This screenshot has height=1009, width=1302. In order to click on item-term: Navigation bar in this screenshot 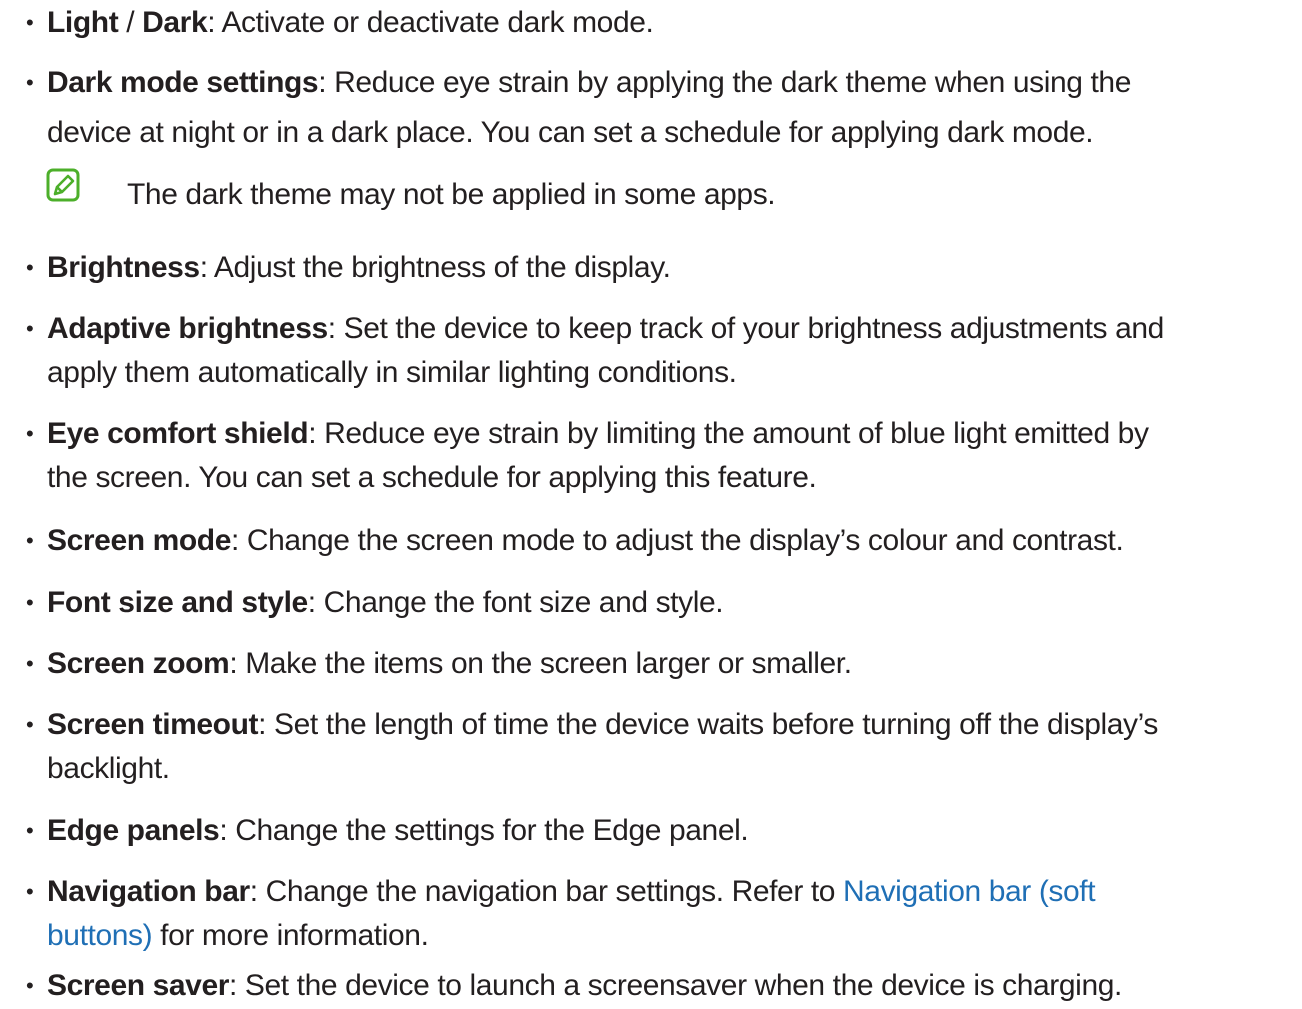, I will do `click(148, 891)`.